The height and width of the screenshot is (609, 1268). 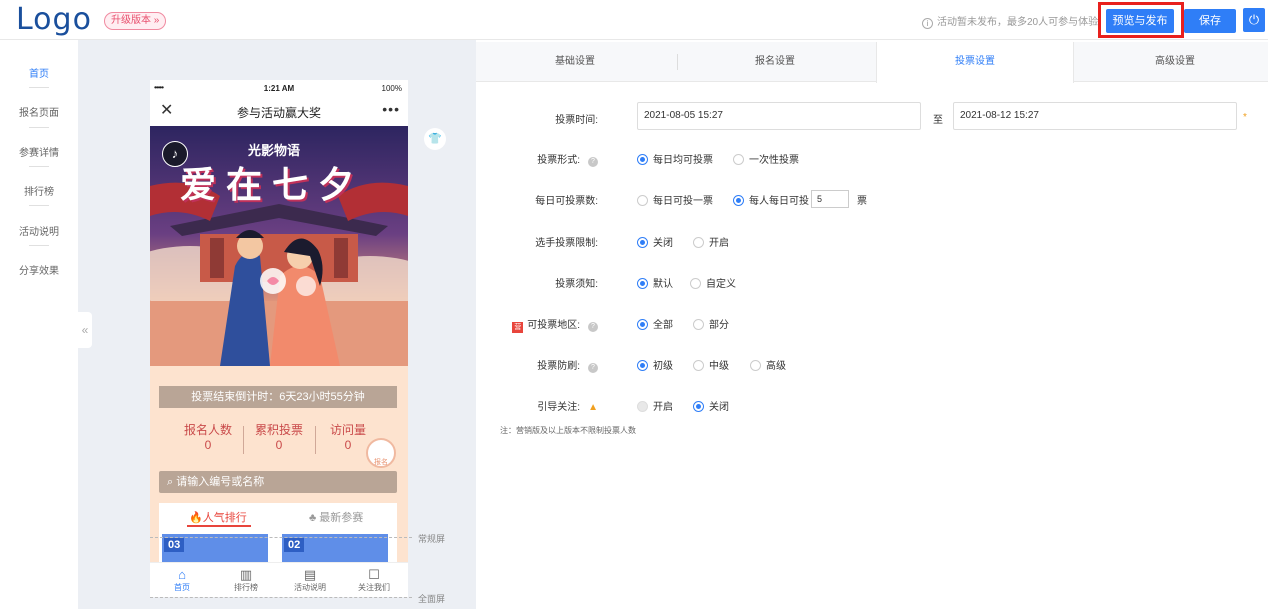 What do you see at coordinates (335, 549) in the screenshot?
I see `entry-card: 02` at bounding box center [335, 549].